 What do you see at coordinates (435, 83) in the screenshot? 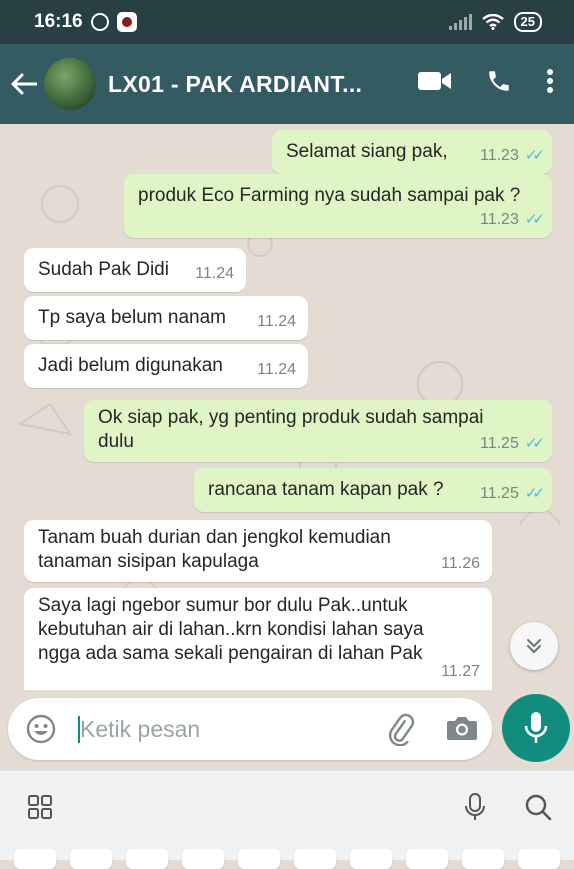
I see `video-call-icon` at bounding box center [435, 83].